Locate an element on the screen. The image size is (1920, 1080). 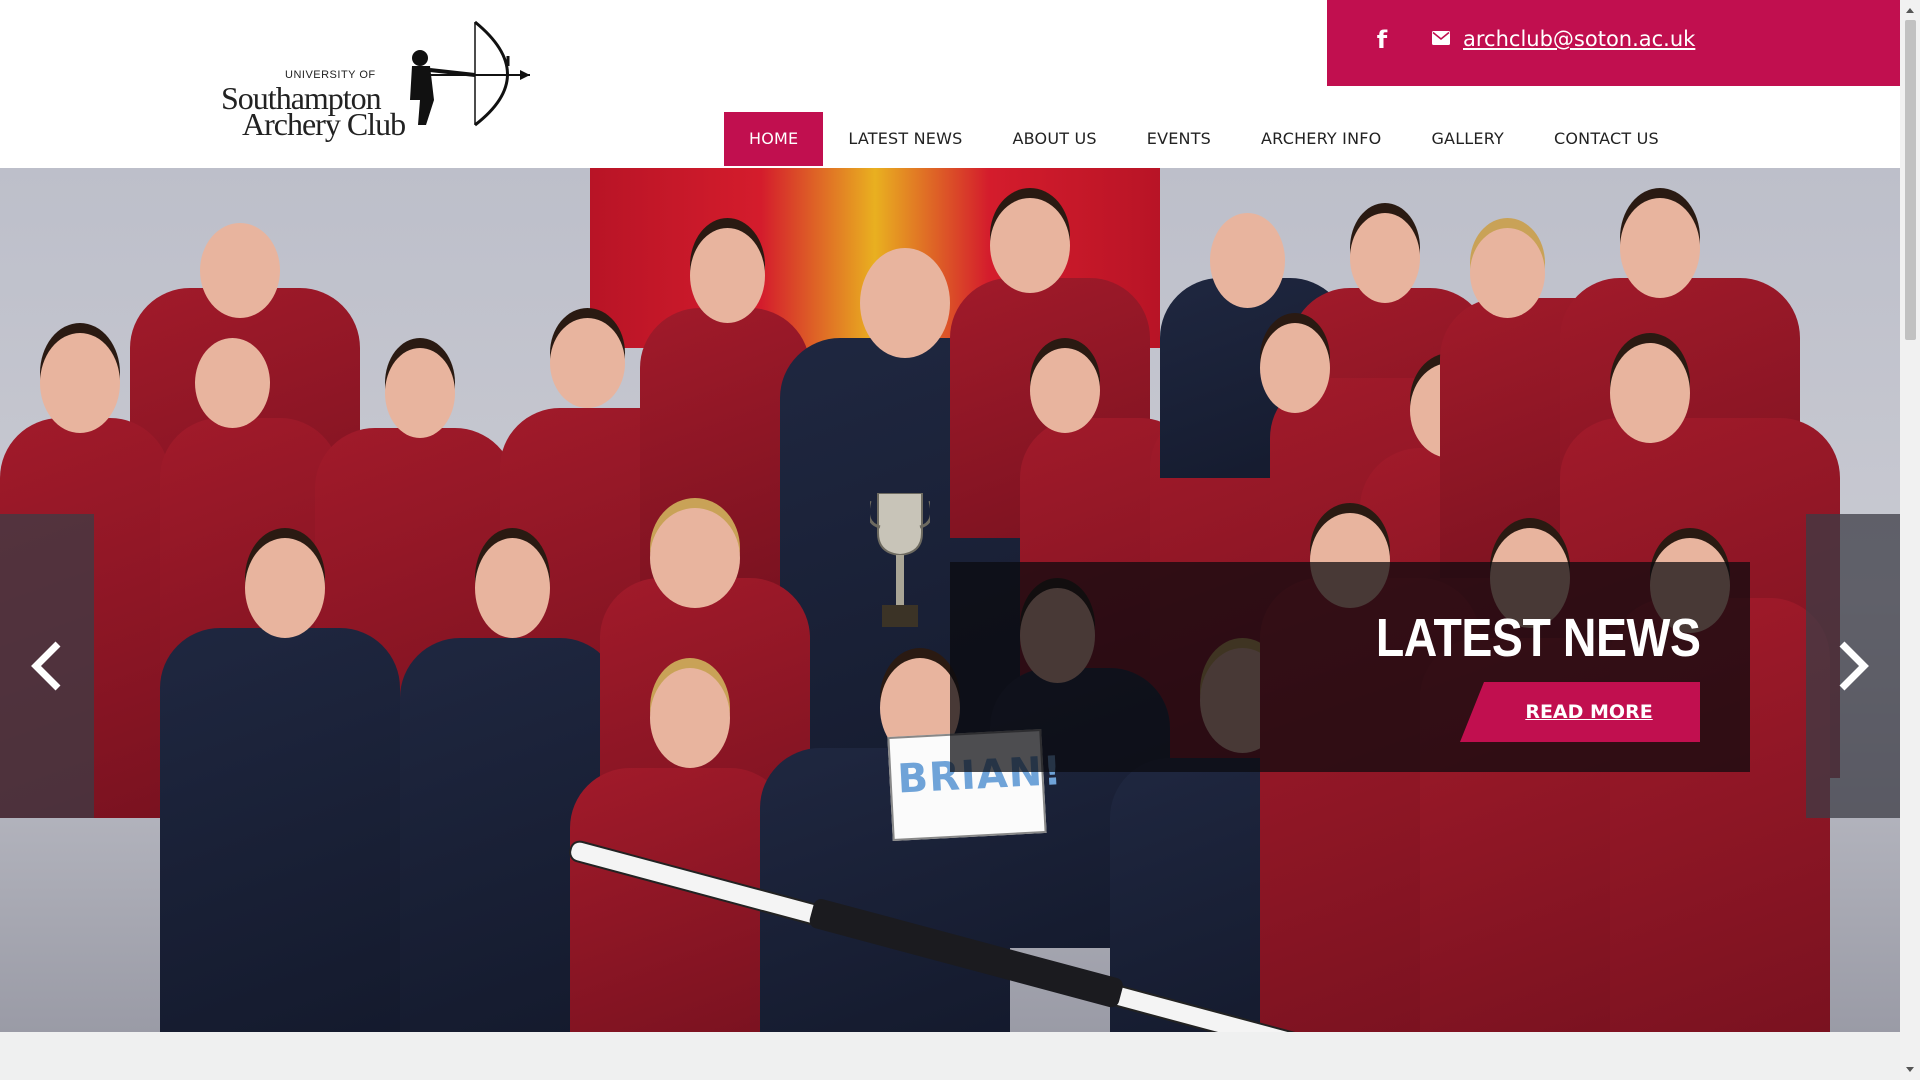
nav-item-latest-news: LATEST NEWS is located at coordinates (905, 139).